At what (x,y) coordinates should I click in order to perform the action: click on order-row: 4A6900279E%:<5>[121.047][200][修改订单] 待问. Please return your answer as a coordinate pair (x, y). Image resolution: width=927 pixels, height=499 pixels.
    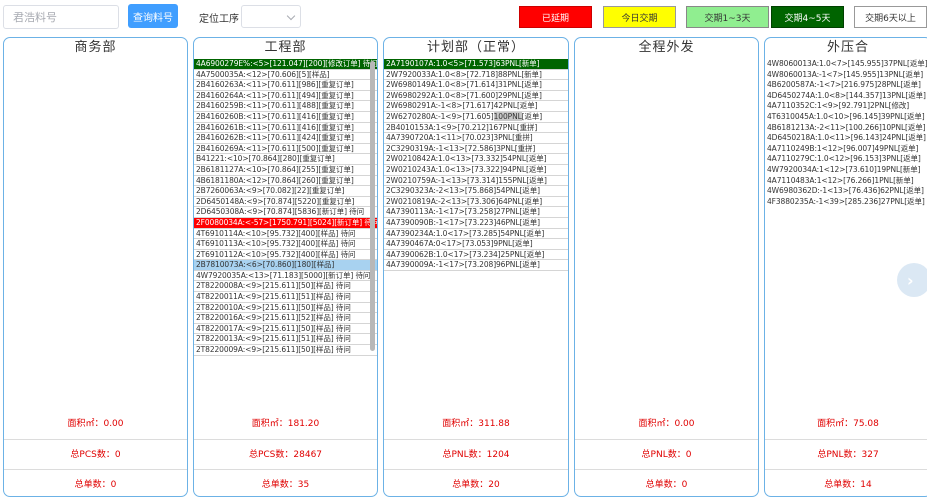
    Looking at the image, I should click on (285, 64).